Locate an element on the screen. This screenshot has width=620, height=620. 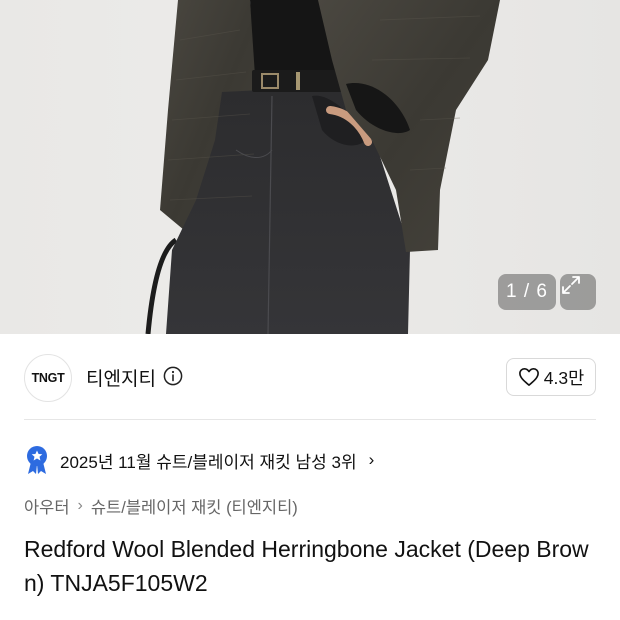
breadcrumb-item-category: 슈트/블레이저 재킷 (티엔지티) is located at coordinates (194, 506).